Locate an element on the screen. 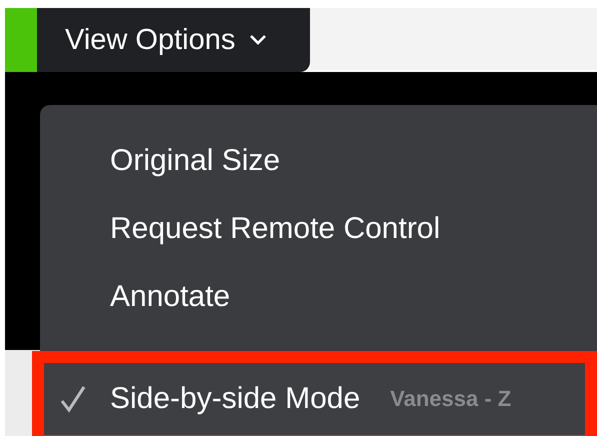 The image size is (597, 436). view-options-button: View Options is located at coordinates (173, 40).